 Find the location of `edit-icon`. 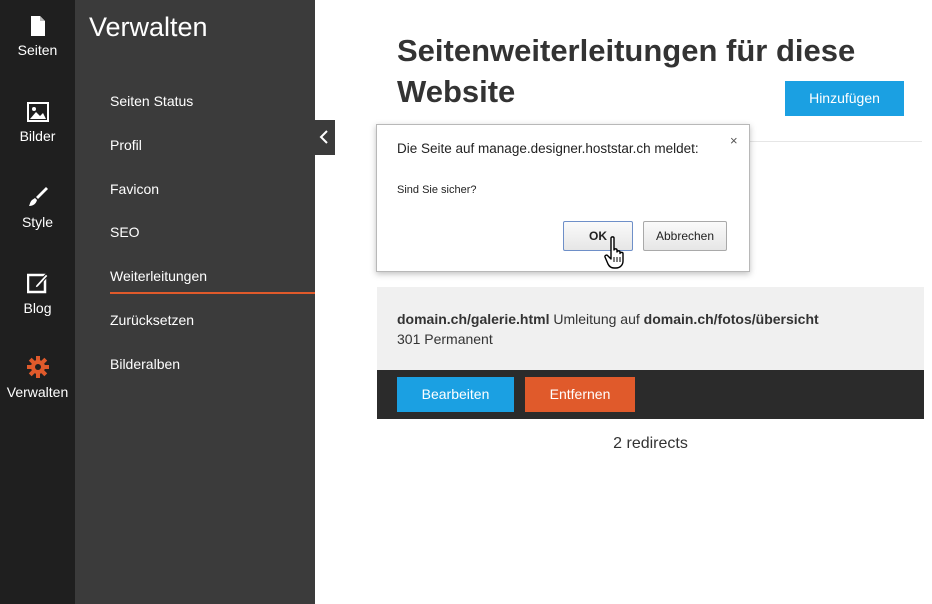

edit-icon is located at coordinates (37, 283).